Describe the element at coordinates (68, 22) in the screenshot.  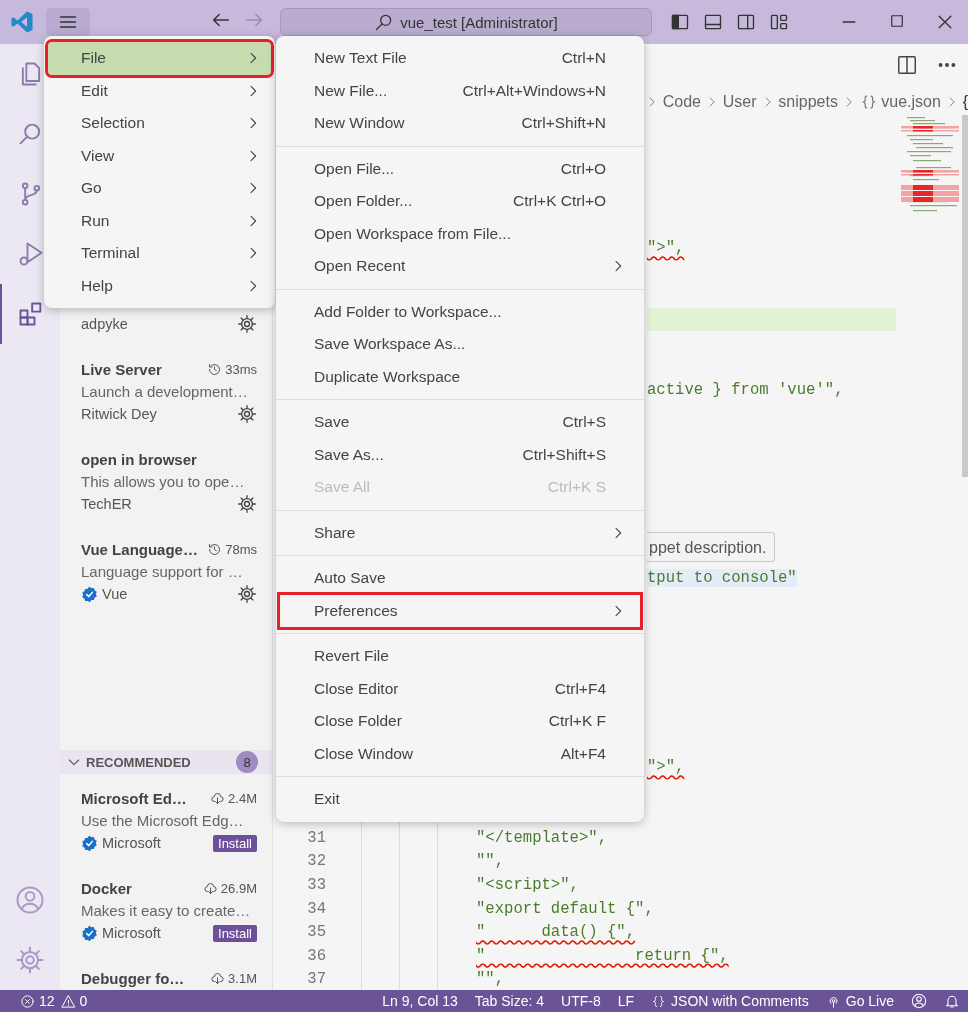
I see `menu-button` at that location.